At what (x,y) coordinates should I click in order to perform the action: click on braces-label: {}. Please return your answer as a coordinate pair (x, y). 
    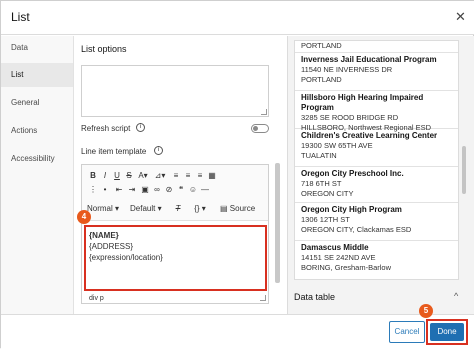
    Looking at the image, I should click on (197, 208).